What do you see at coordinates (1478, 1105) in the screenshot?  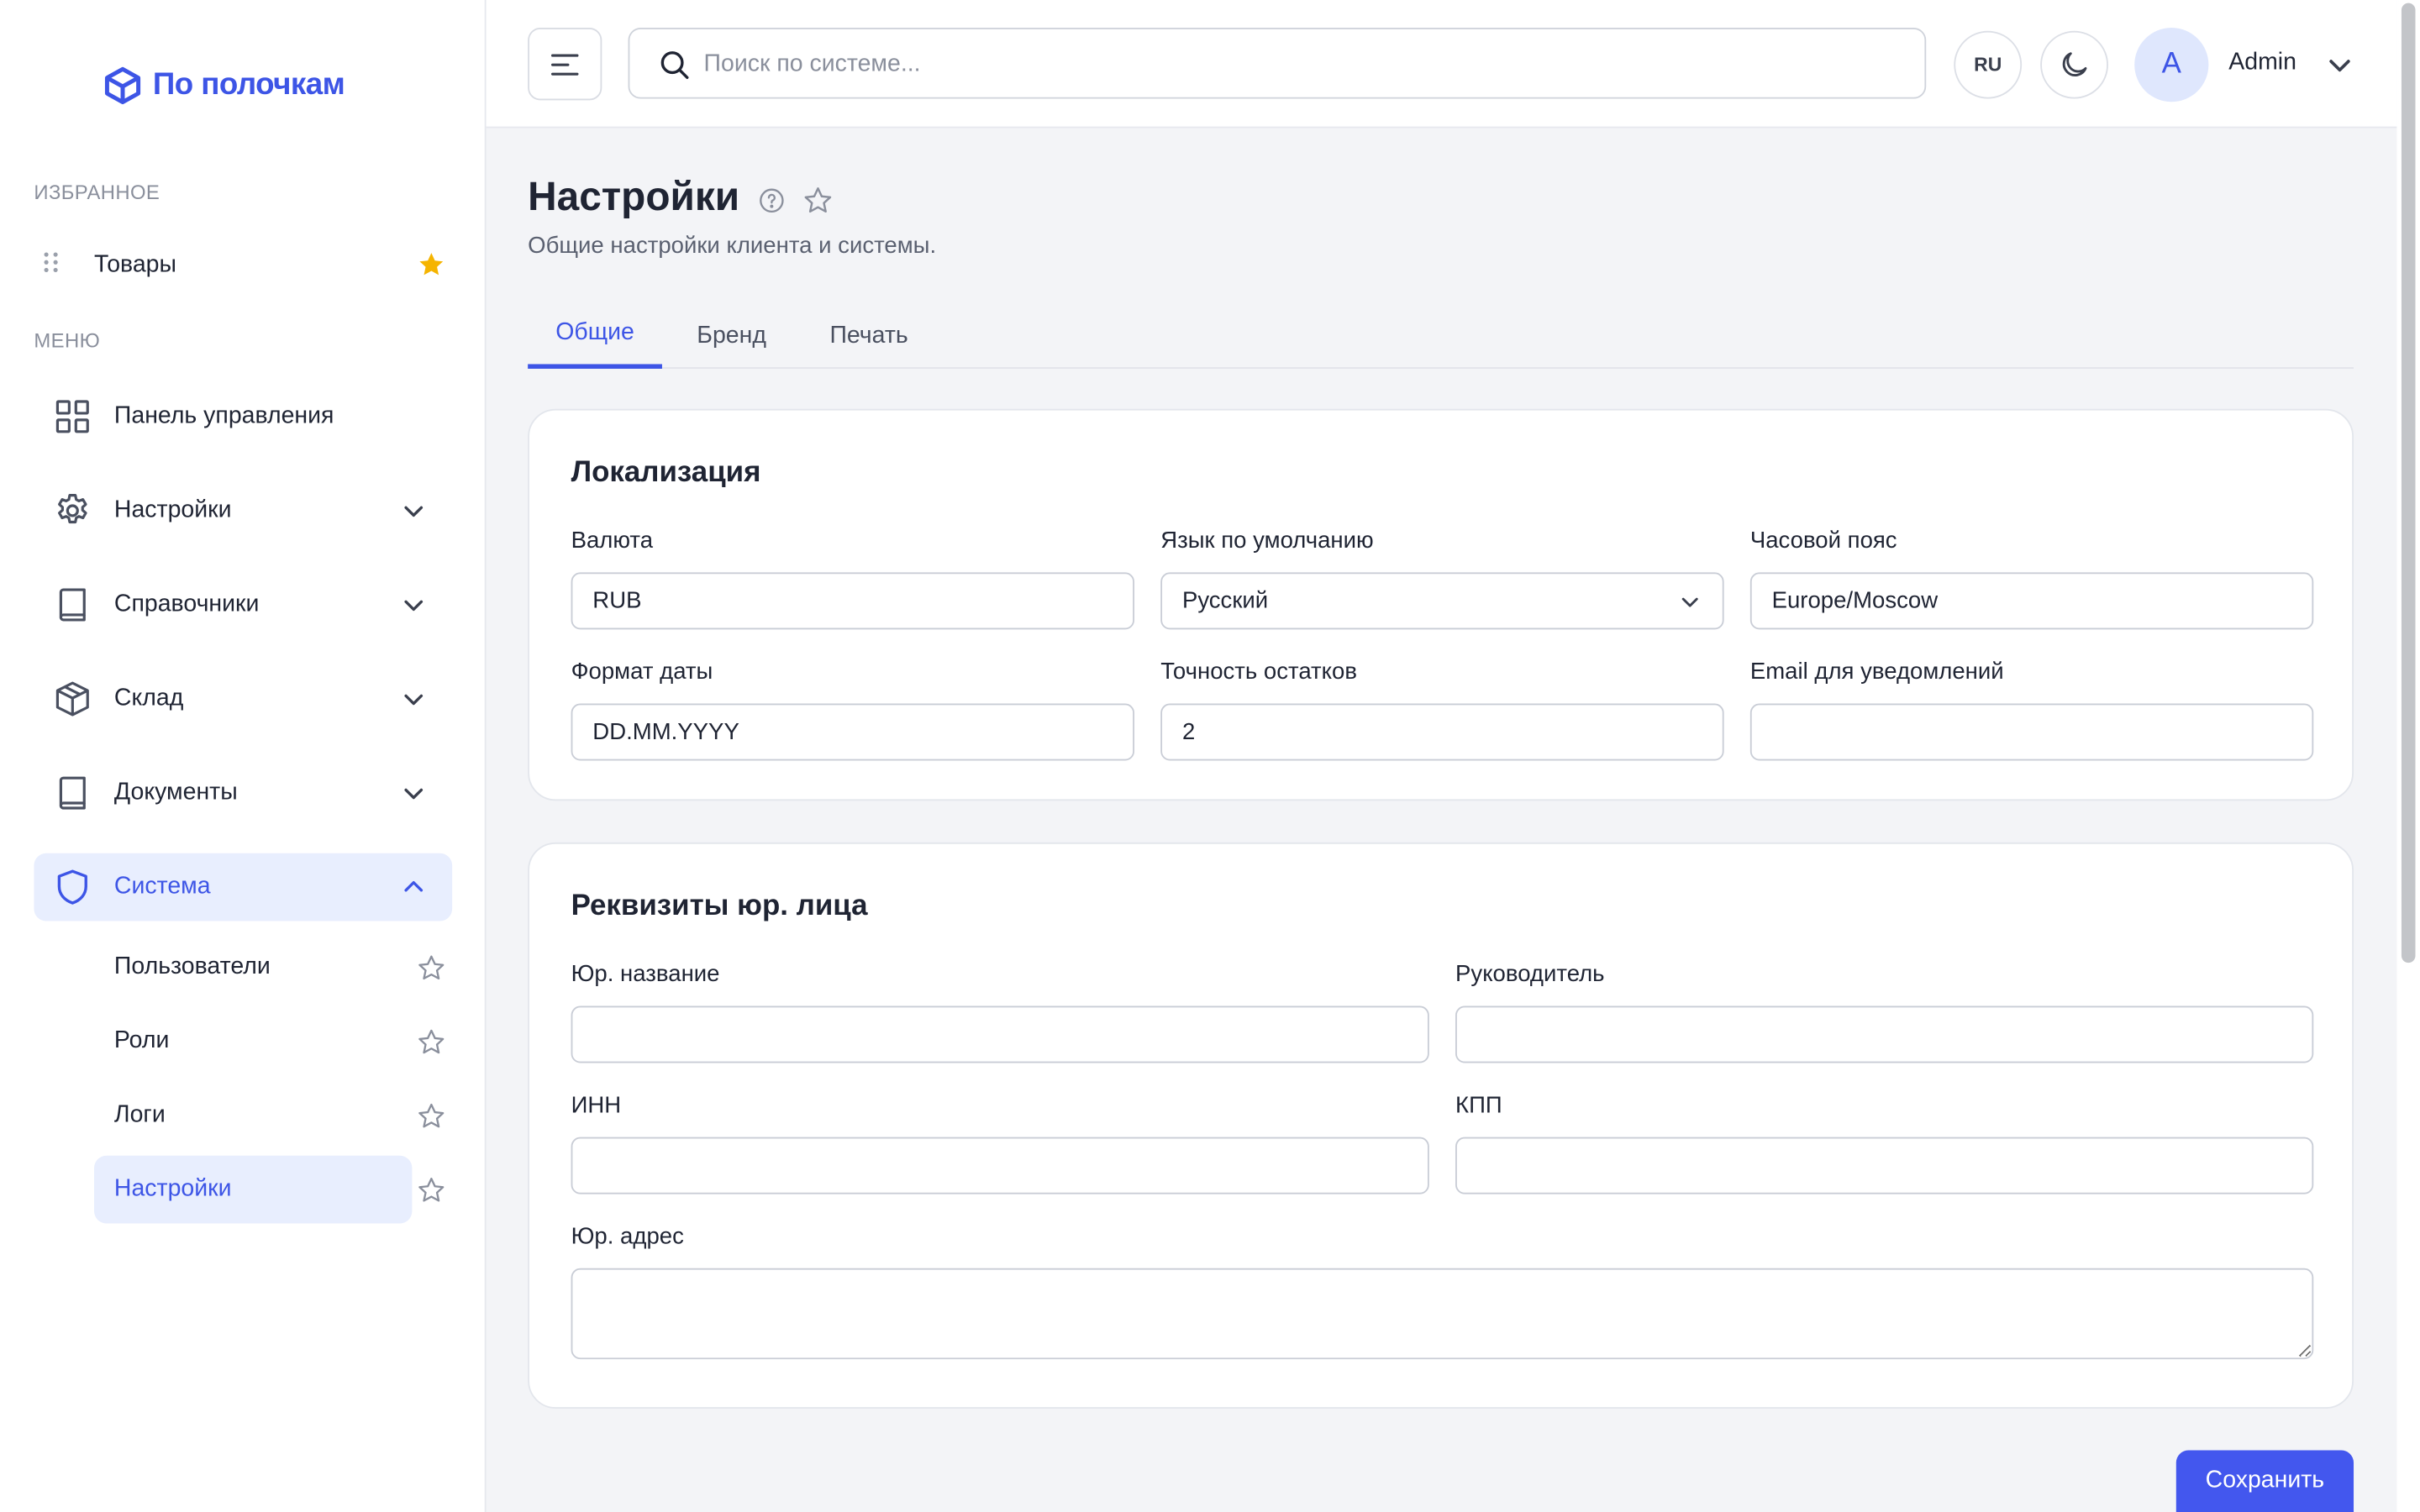 I see `kpp-label: КПП` at bounding box center [1478, 1105].